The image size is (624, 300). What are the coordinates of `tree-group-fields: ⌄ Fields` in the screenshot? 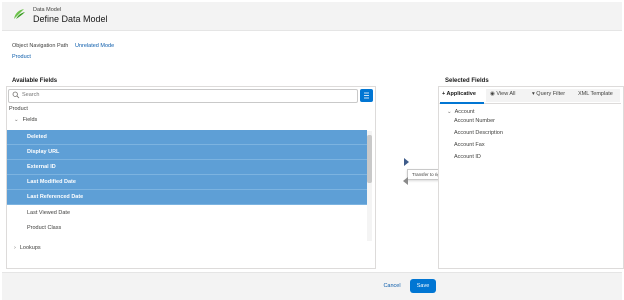 It's located at (25, 120).